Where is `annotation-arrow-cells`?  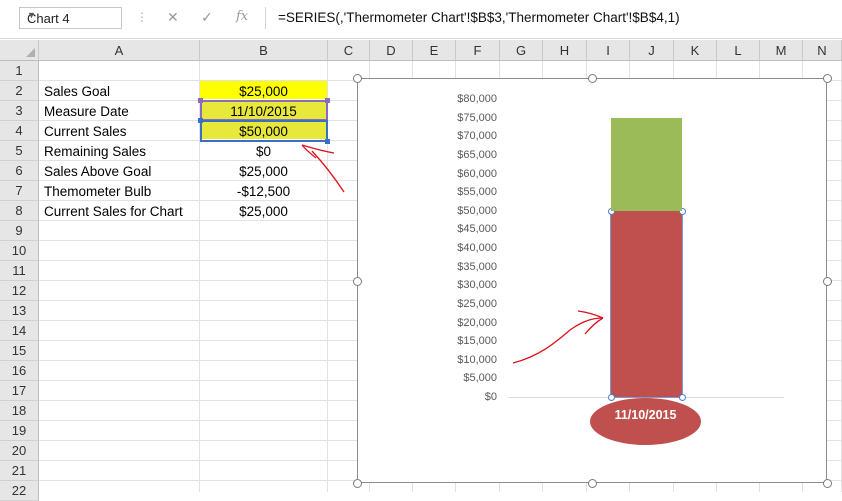
annotation-arrow-cells is located at coordinates (328, 171).